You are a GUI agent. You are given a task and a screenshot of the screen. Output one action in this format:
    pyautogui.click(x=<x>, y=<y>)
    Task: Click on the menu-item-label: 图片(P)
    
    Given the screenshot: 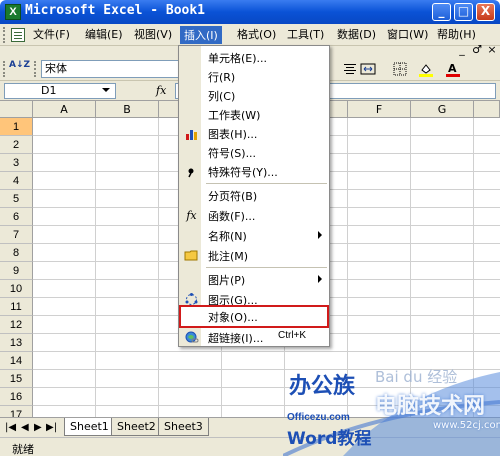 What is the action you would take?
    pyautogui.click(x=227, y=280)
    